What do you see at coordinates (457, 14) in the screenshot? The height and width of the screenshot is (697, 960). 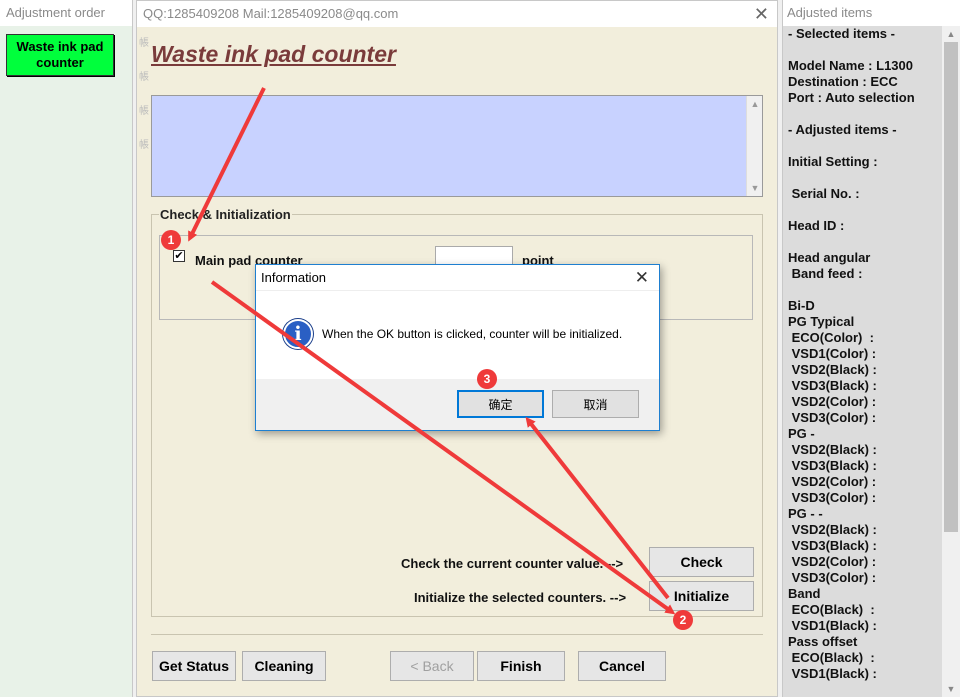 I see `main-window-title: QQ:1285409208 Mail:1285409208@qq.com ✕` at bounding box center [457, 14].